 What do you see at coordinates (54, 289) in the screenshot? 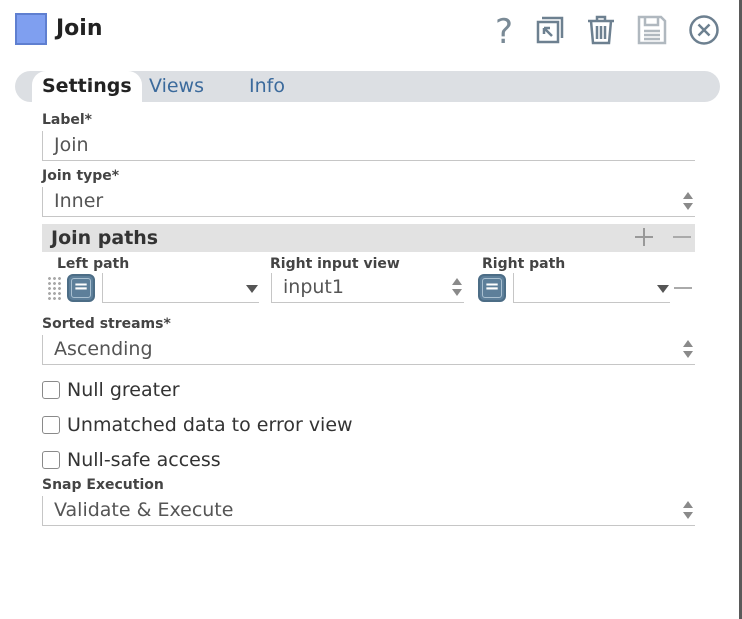
I see `drag-handle-icon` at bounding box center [54, 289].